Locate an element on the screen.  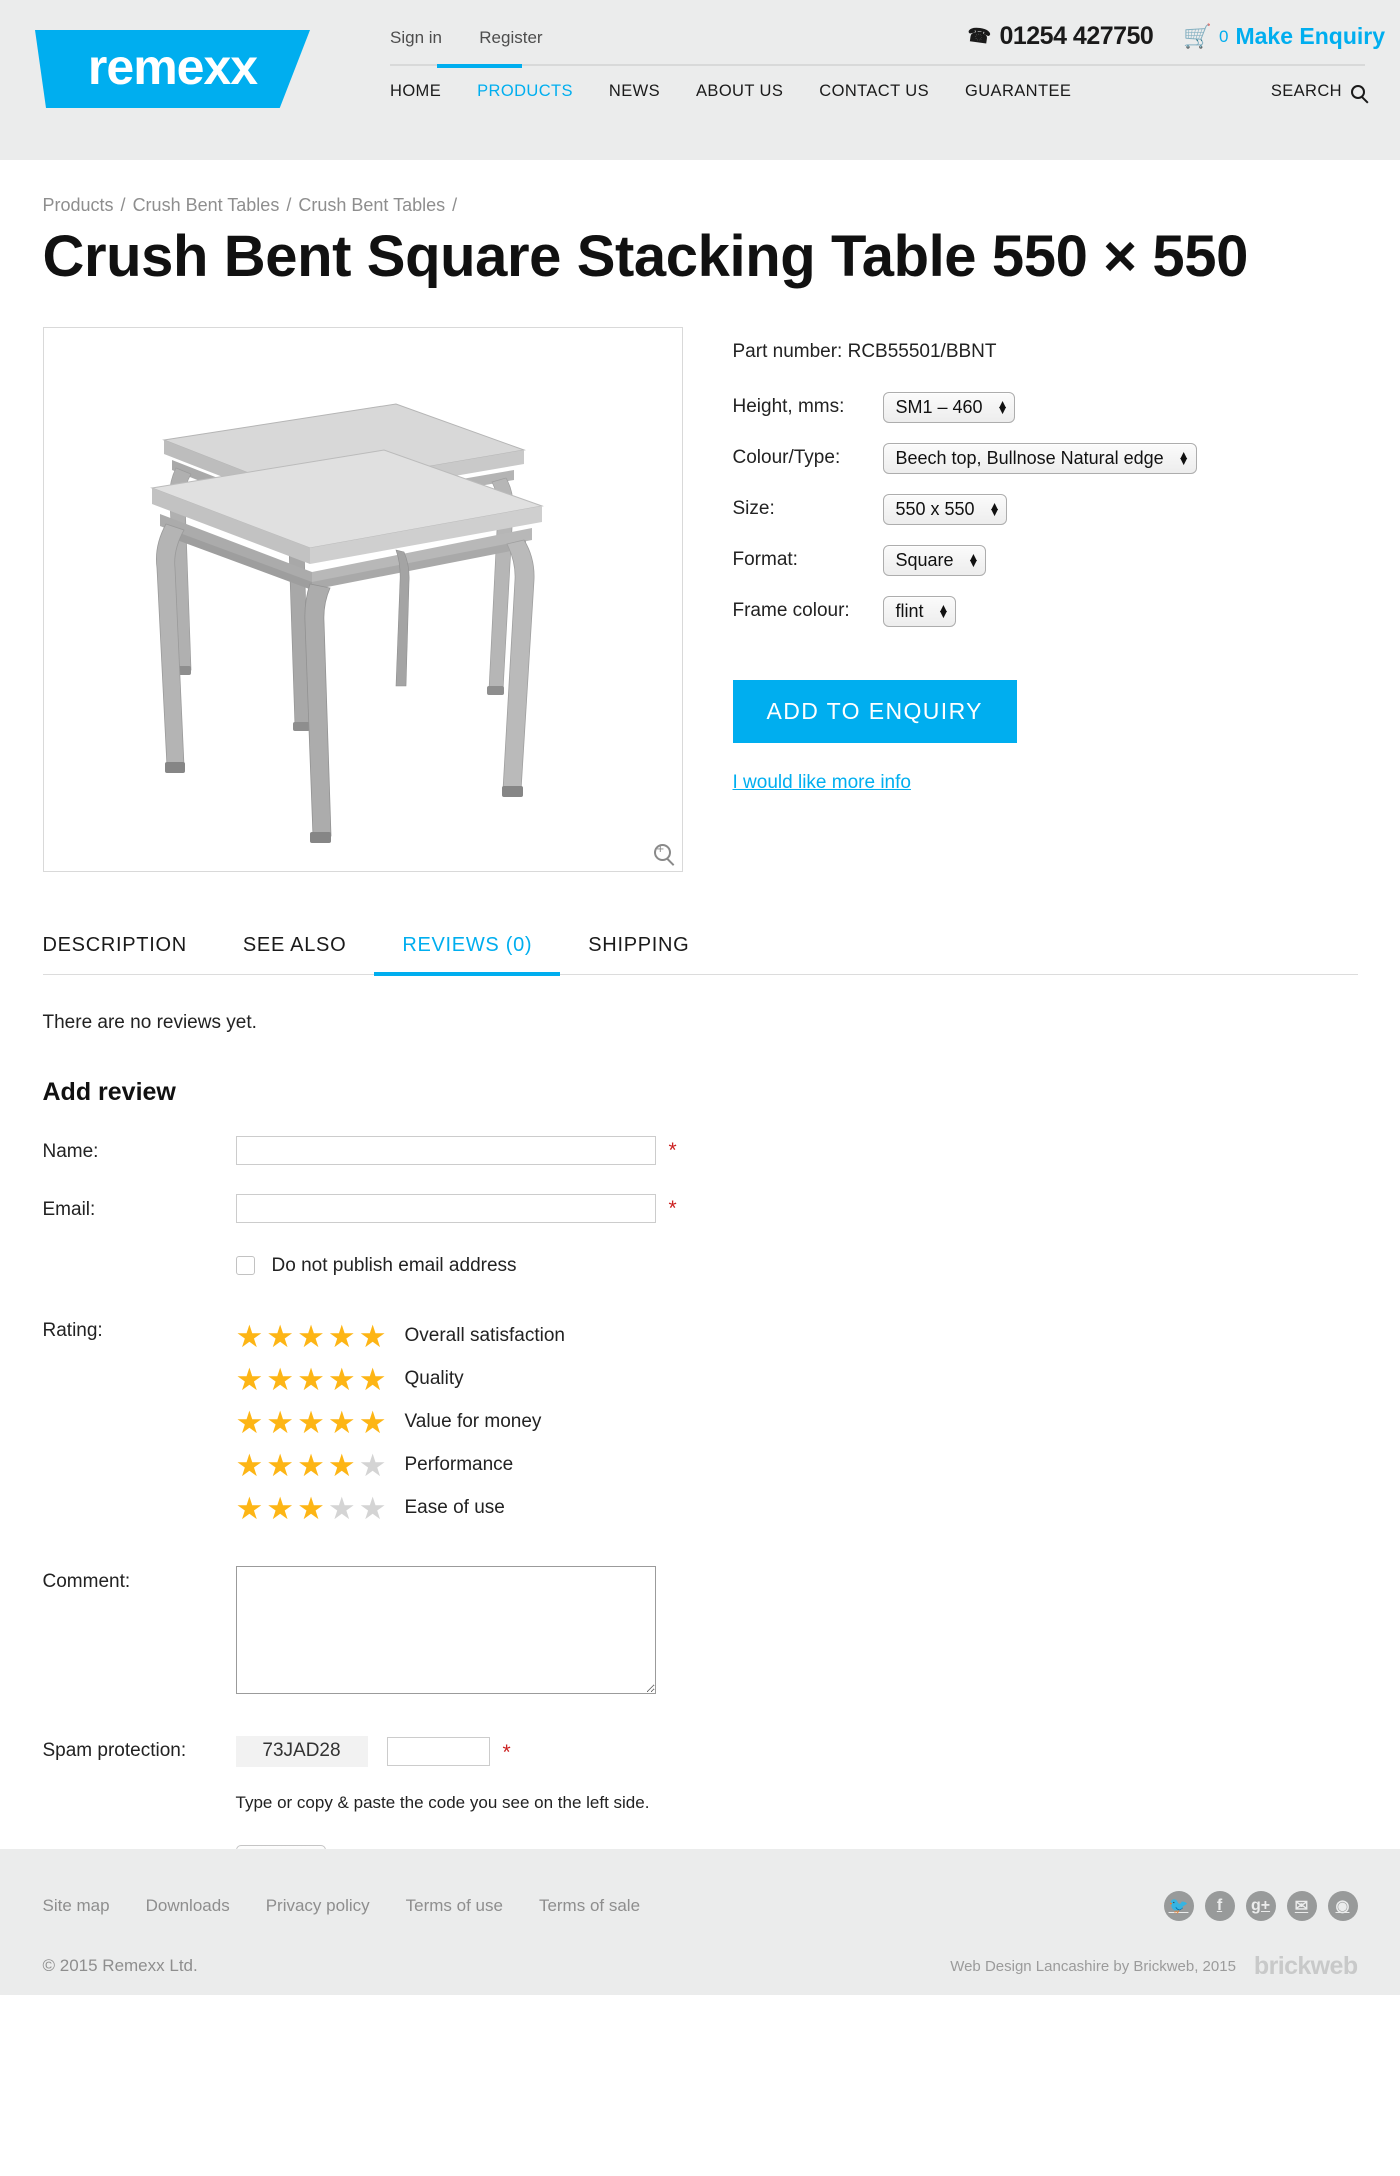
frame-colour-select: flint ▲ ▼ is located at coordinates (919, 611).